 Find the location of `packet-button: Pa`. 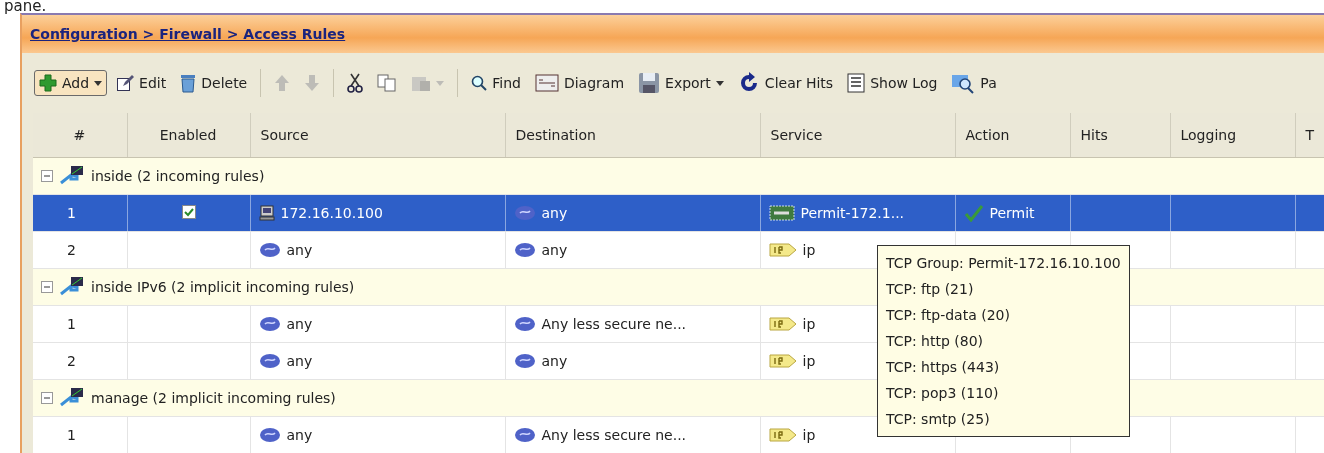

packet-button: Pa is located at coordinates (974, 83).